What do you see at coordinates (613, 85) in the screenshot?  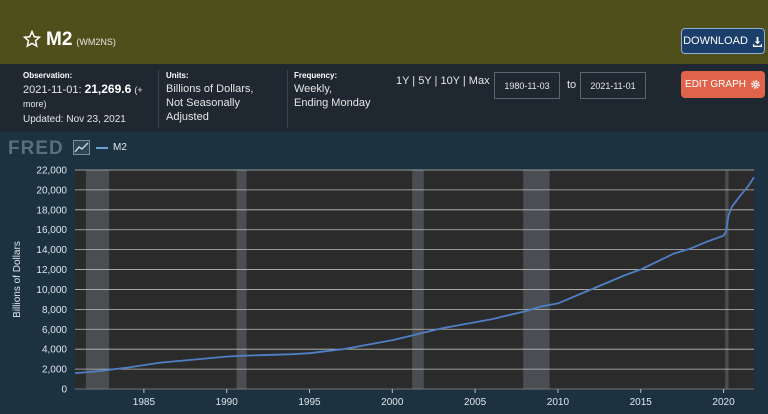 I see `end-date-input: 2021-11-01` at bounding box center [613, 85].